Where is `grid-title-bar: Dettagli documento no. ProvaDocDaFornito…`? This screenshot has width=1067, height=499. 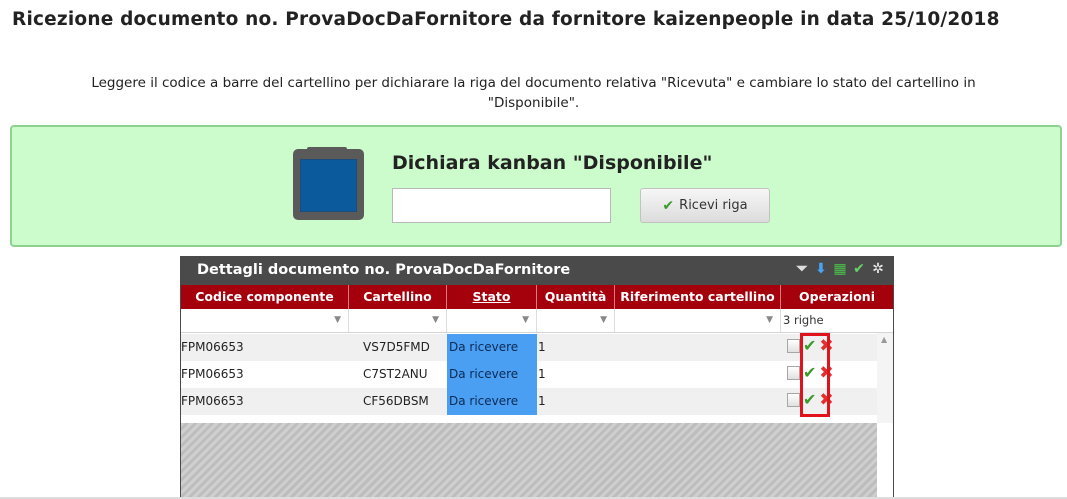
grid-title-bar: Dettagli documento no. ProvaDocDaFornito… is located at coordinates (537, 270).